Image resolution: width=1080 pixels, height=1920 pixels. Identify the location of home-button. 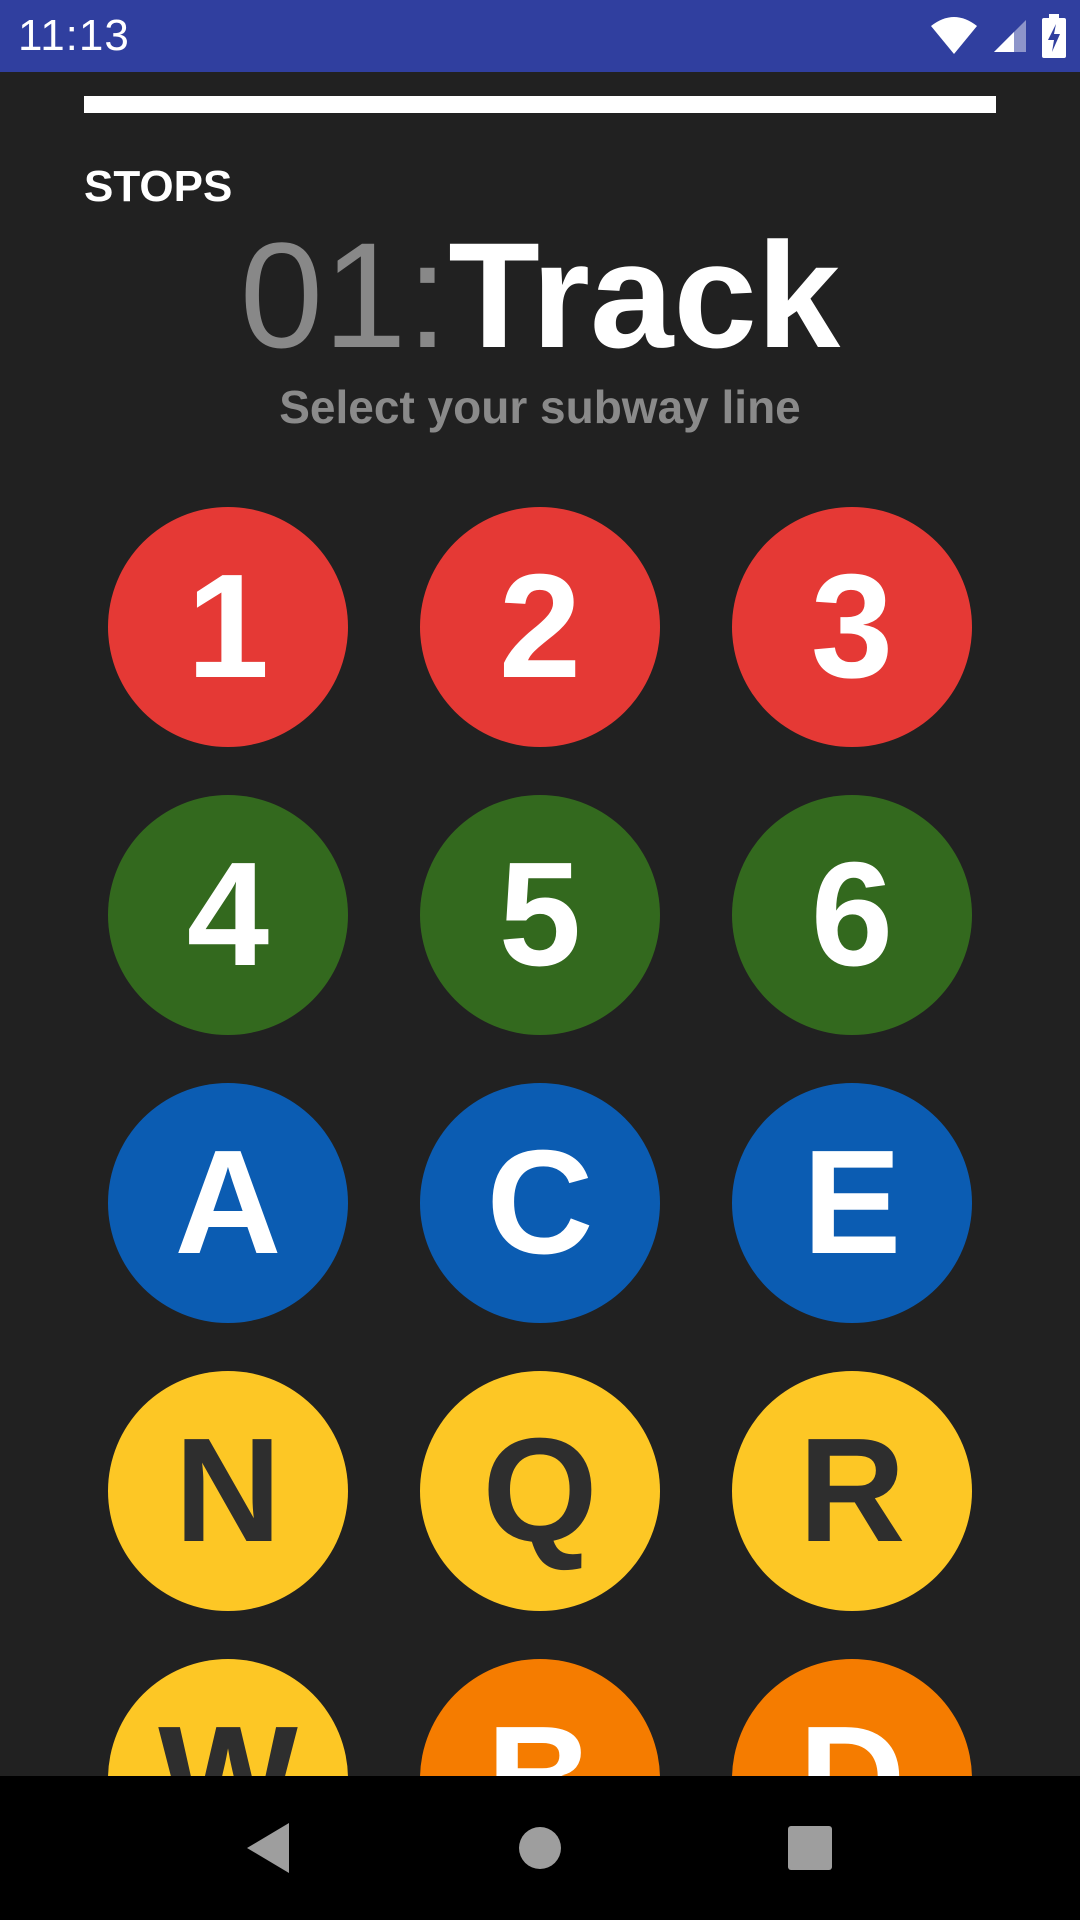
(540, 1848).